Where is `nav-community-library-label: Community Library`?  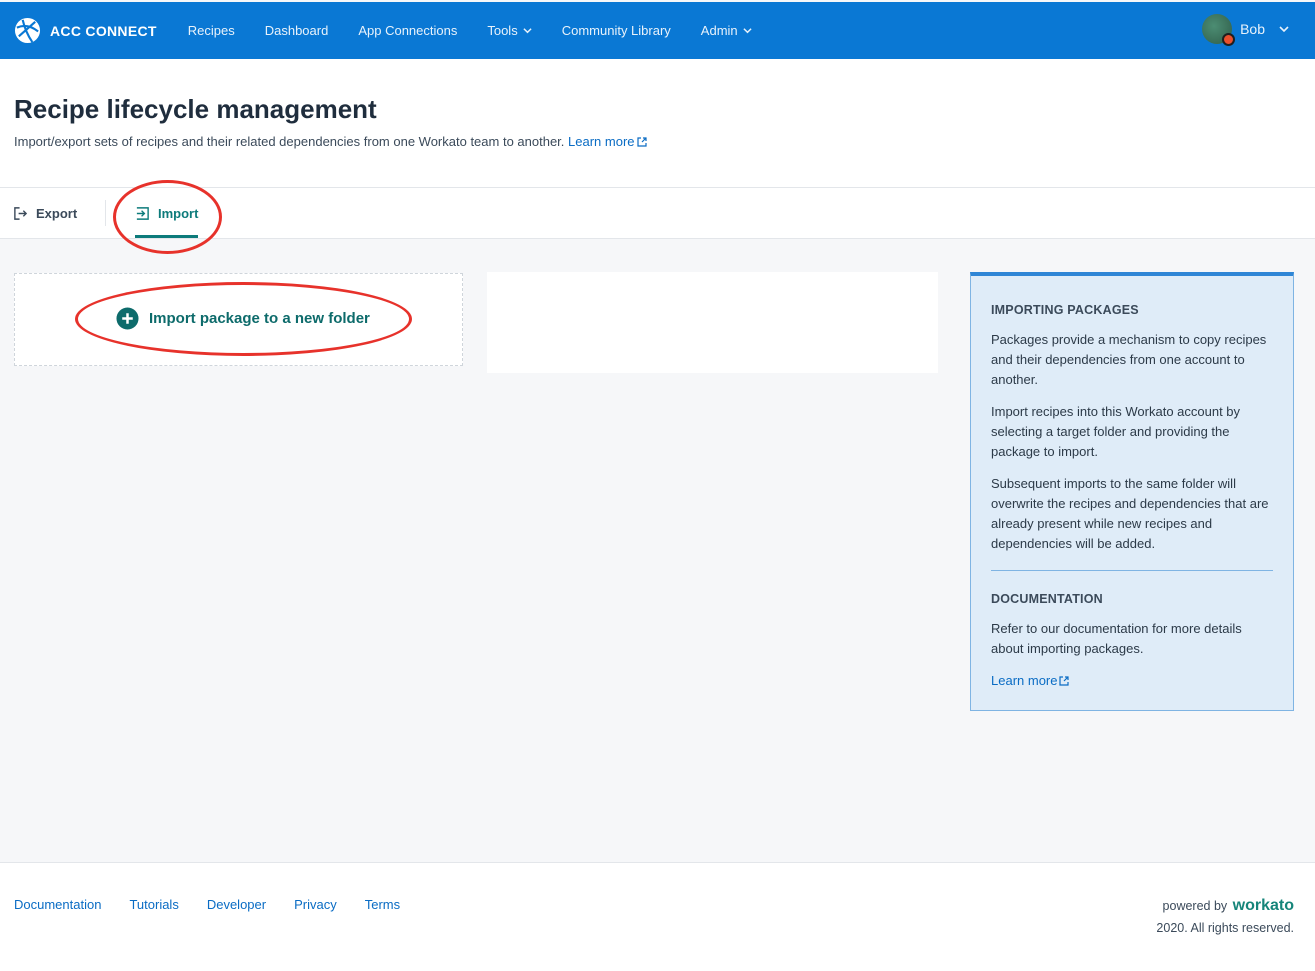 nav-community-library-label: Community Library is located at coordinates (616, 30).